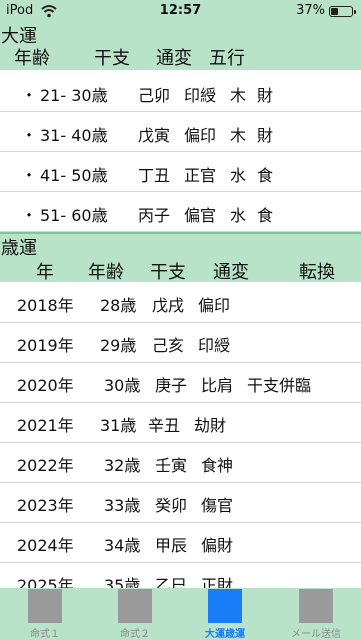 The width and height of the screenshot is (361, 640). Describe the element at coordinates (154, 175) in the screenshot. I see `kanshi: 丁丑` at that location.